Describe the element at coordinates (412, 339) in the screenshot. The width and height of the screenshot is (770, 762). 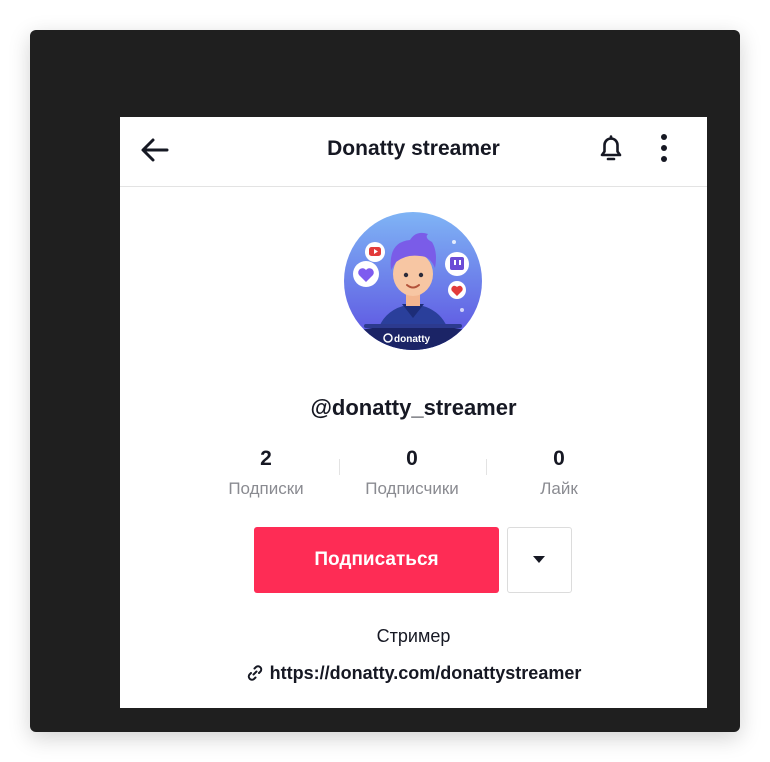
I see `avatar-brand-text: donatty` at that location.